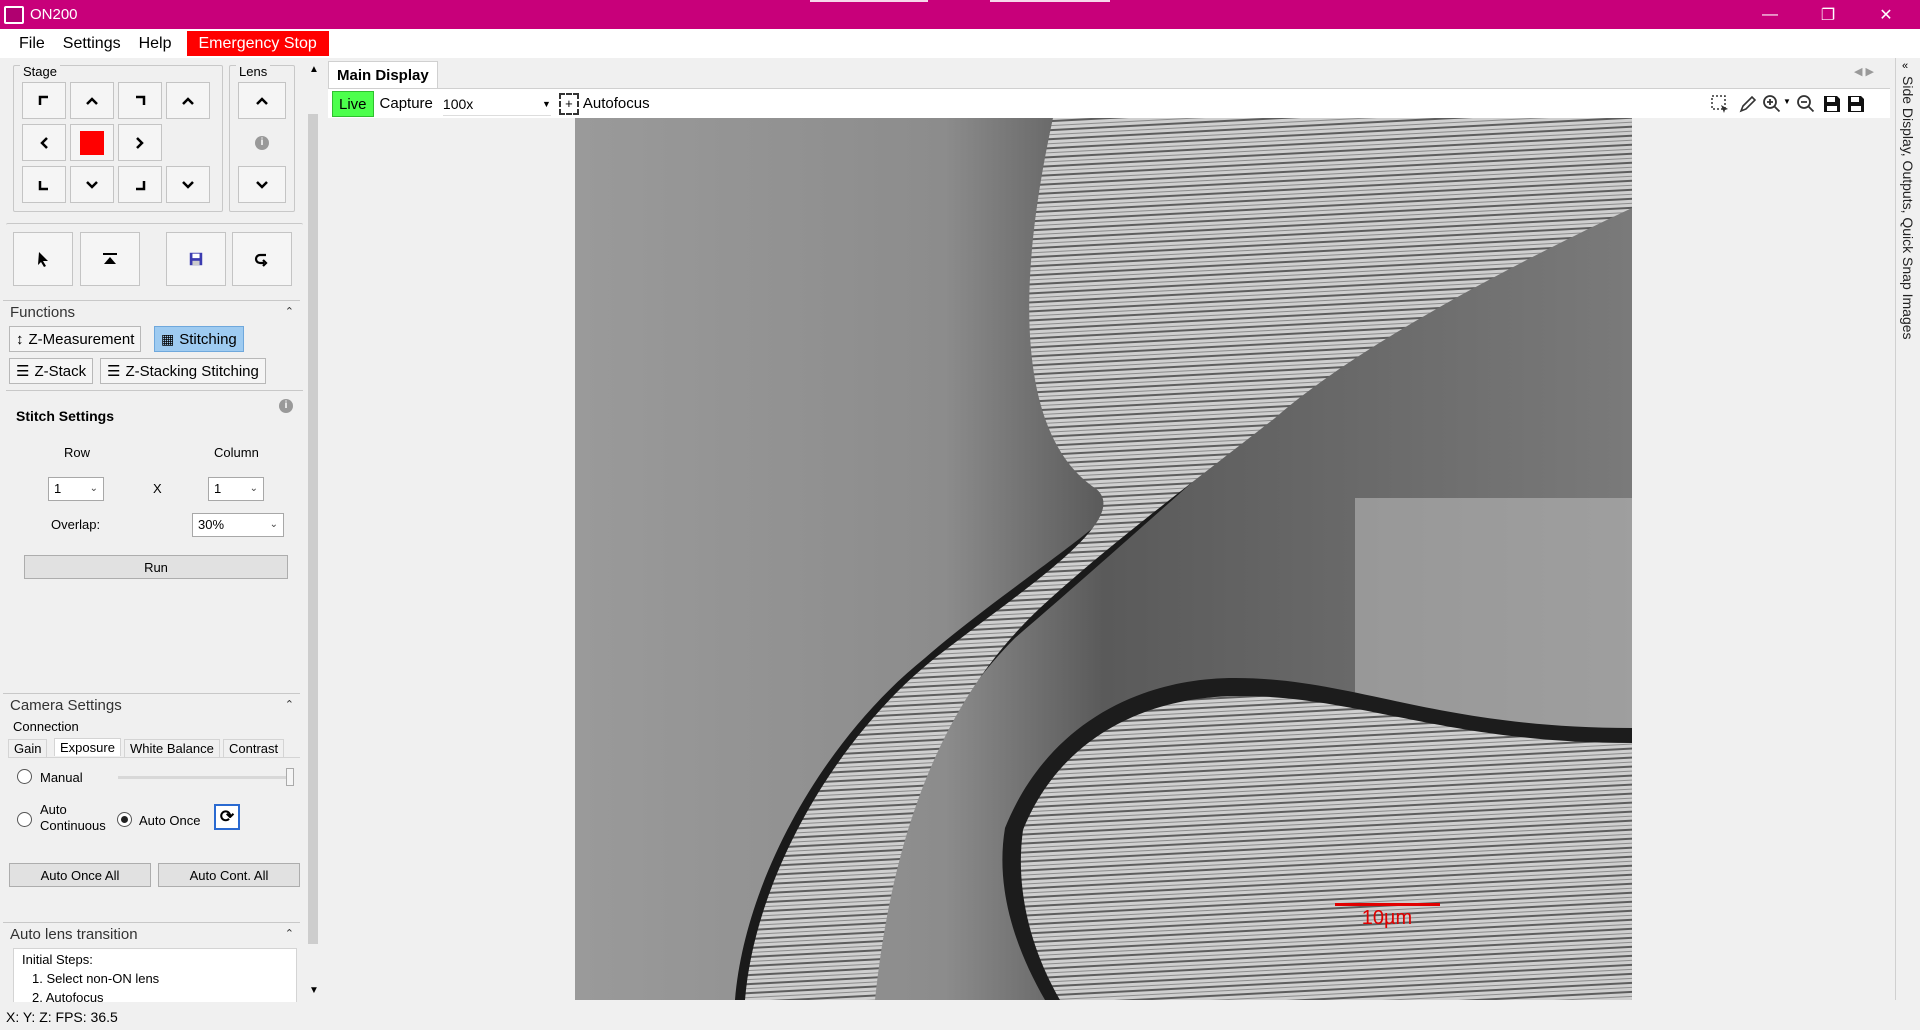 This screenshot has height=1030, width=1920. Describe the element at coordinates (1806, 104) in the screenshot. I see `zoom-out-icon` at that location.